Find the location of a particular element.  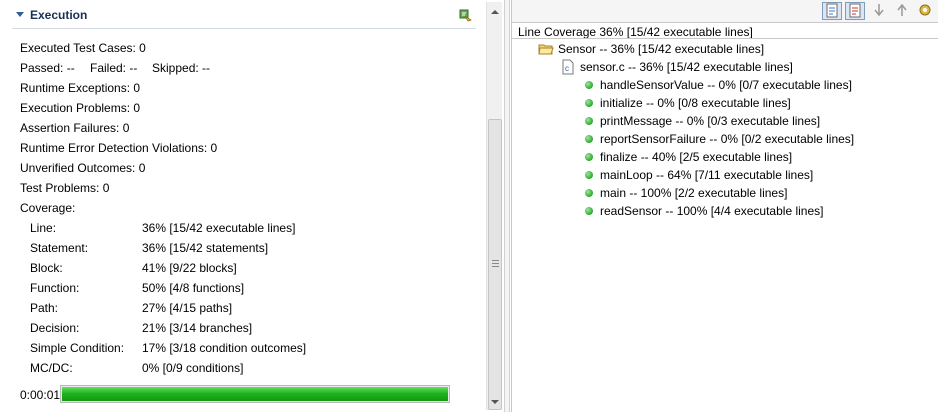

coverage-statement-value: 36% [15/42 statements] is located at coordinates (205, 248).